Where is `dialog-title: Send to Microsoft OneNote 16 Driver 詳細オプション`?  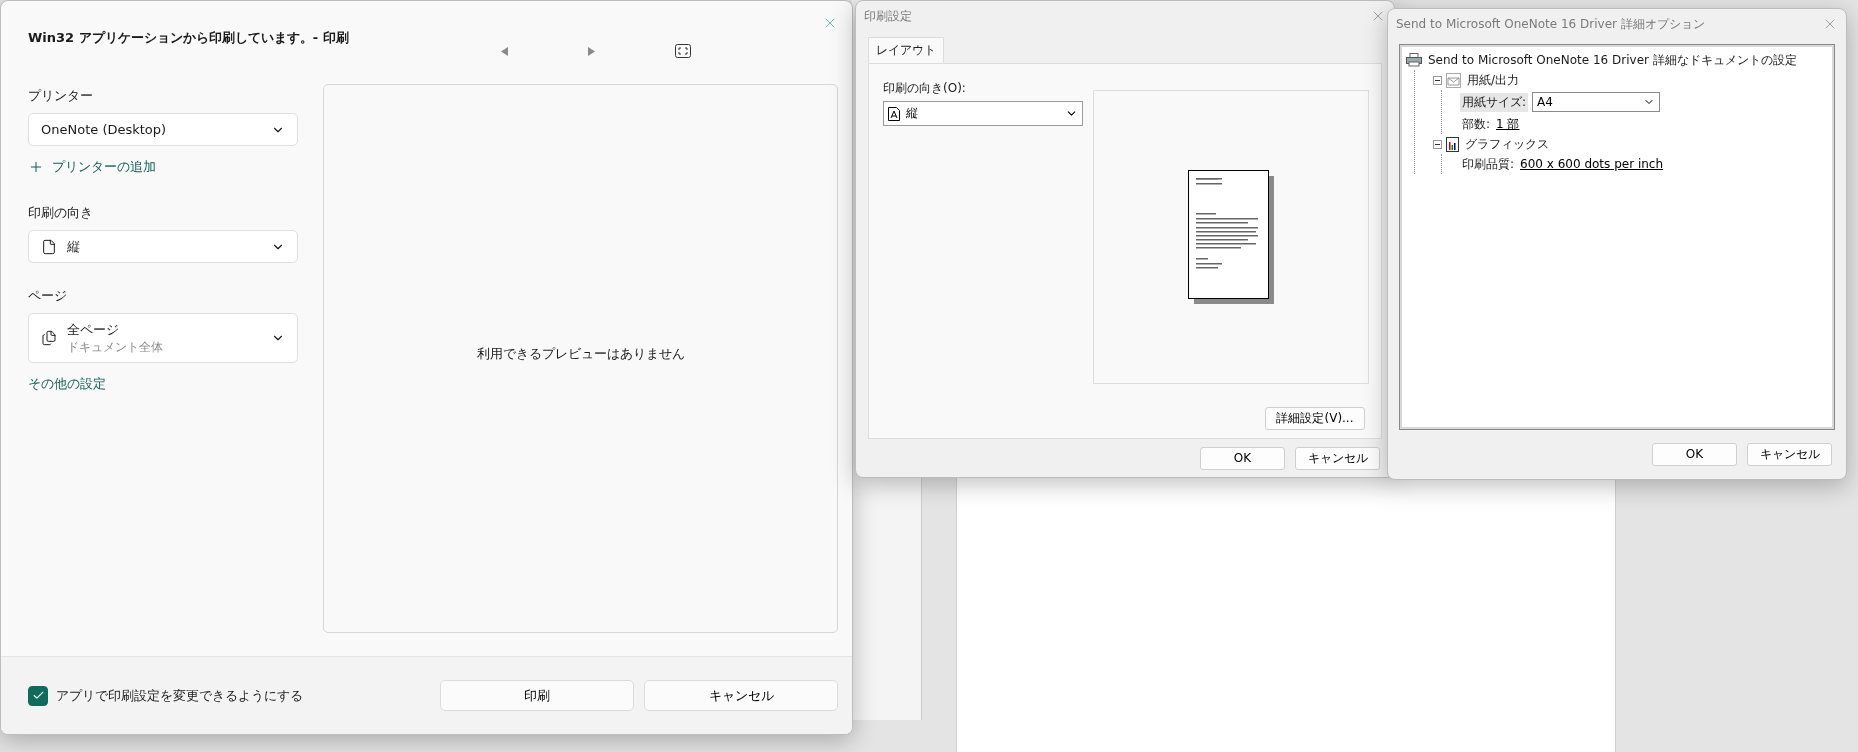
dialog-title: Send to Microsoft OneNote 16 Driver 詳細オプション is located at coordinates (1550, 24).